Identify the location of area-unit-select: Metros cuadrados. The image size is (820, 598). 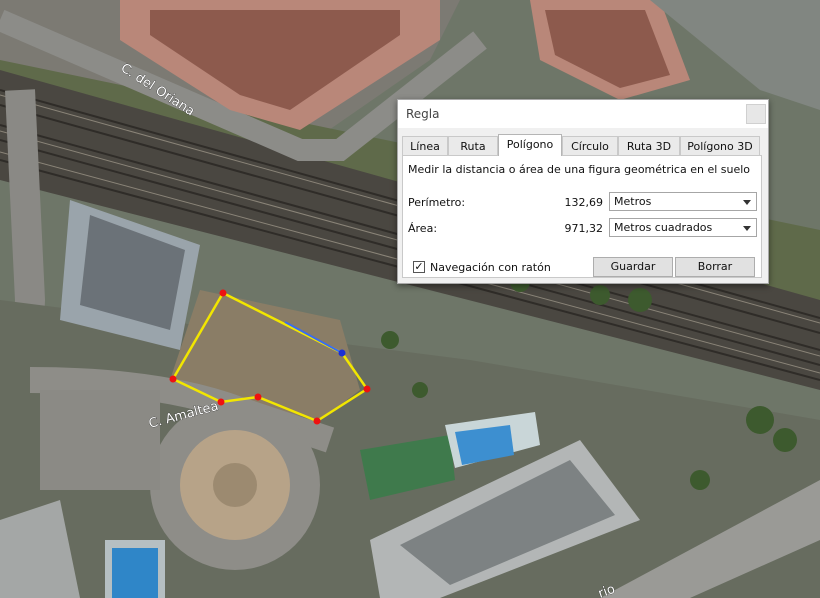
(683, 227).